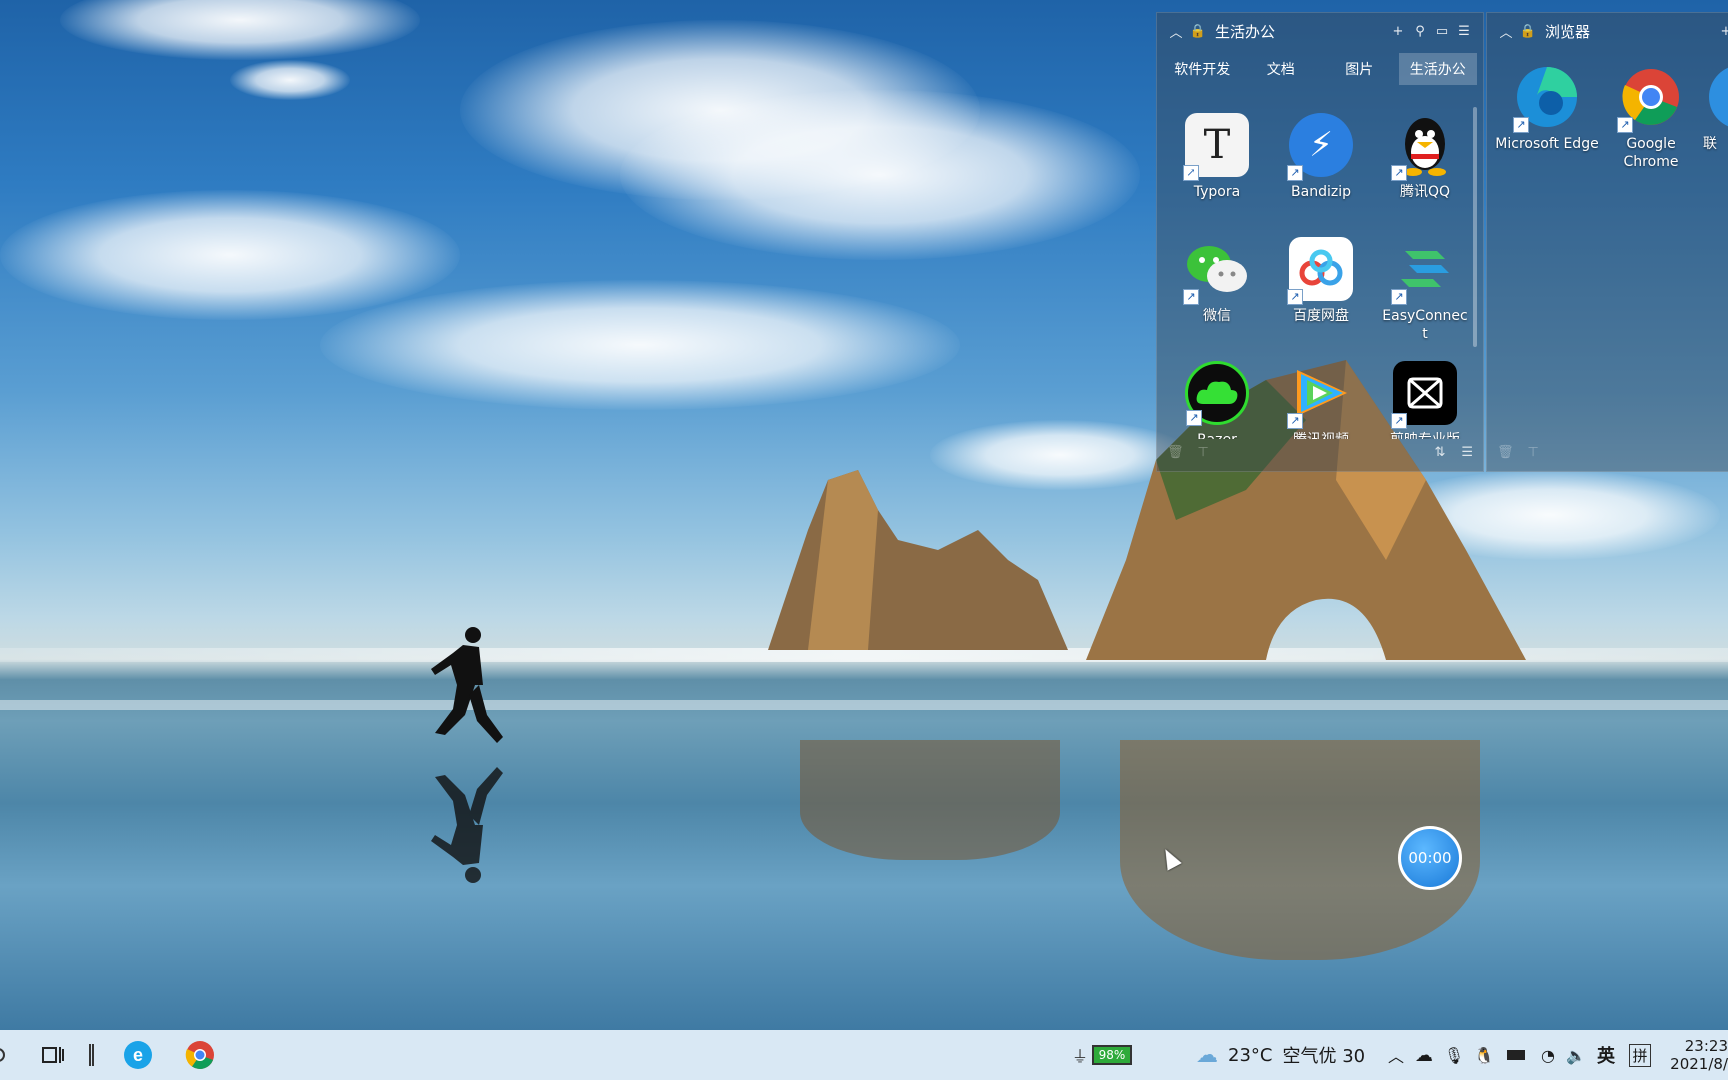  What do you see at coordinates (1640, 1055) in the screenshot?
I see `ime-mode: 拼` at bounding box center [1640, 1055].